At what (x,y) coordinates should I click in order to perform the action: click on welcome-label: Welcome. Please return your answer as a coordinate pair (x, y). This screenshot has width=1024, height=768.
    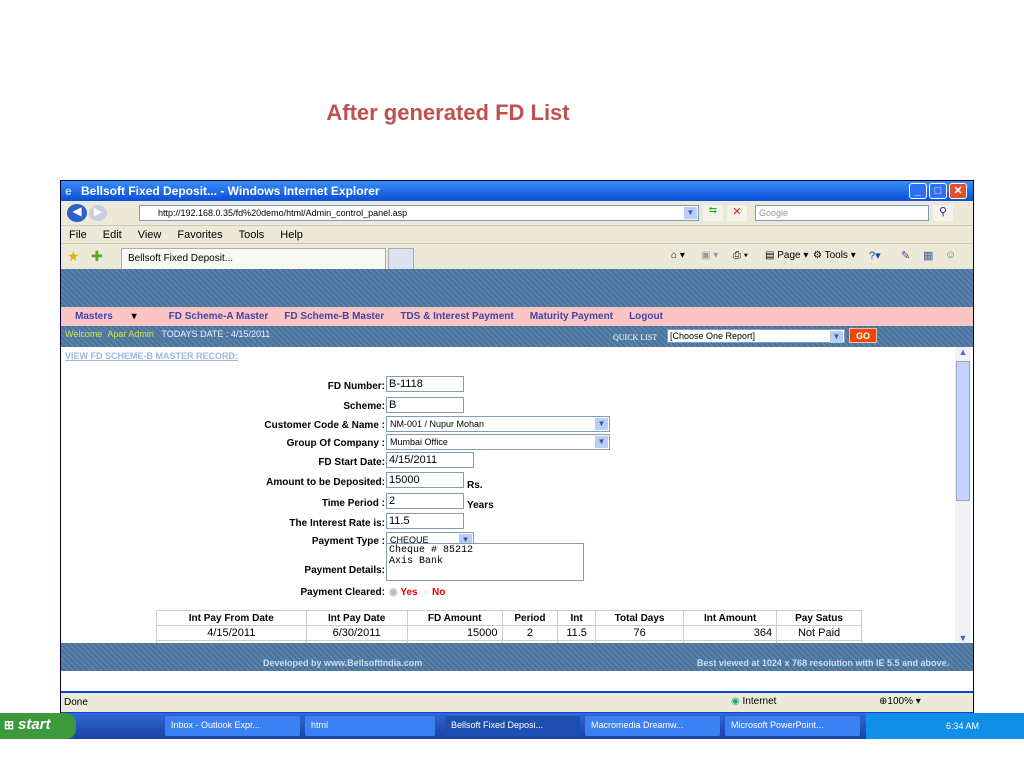
    Looking at the image, I should click on (84, 334).